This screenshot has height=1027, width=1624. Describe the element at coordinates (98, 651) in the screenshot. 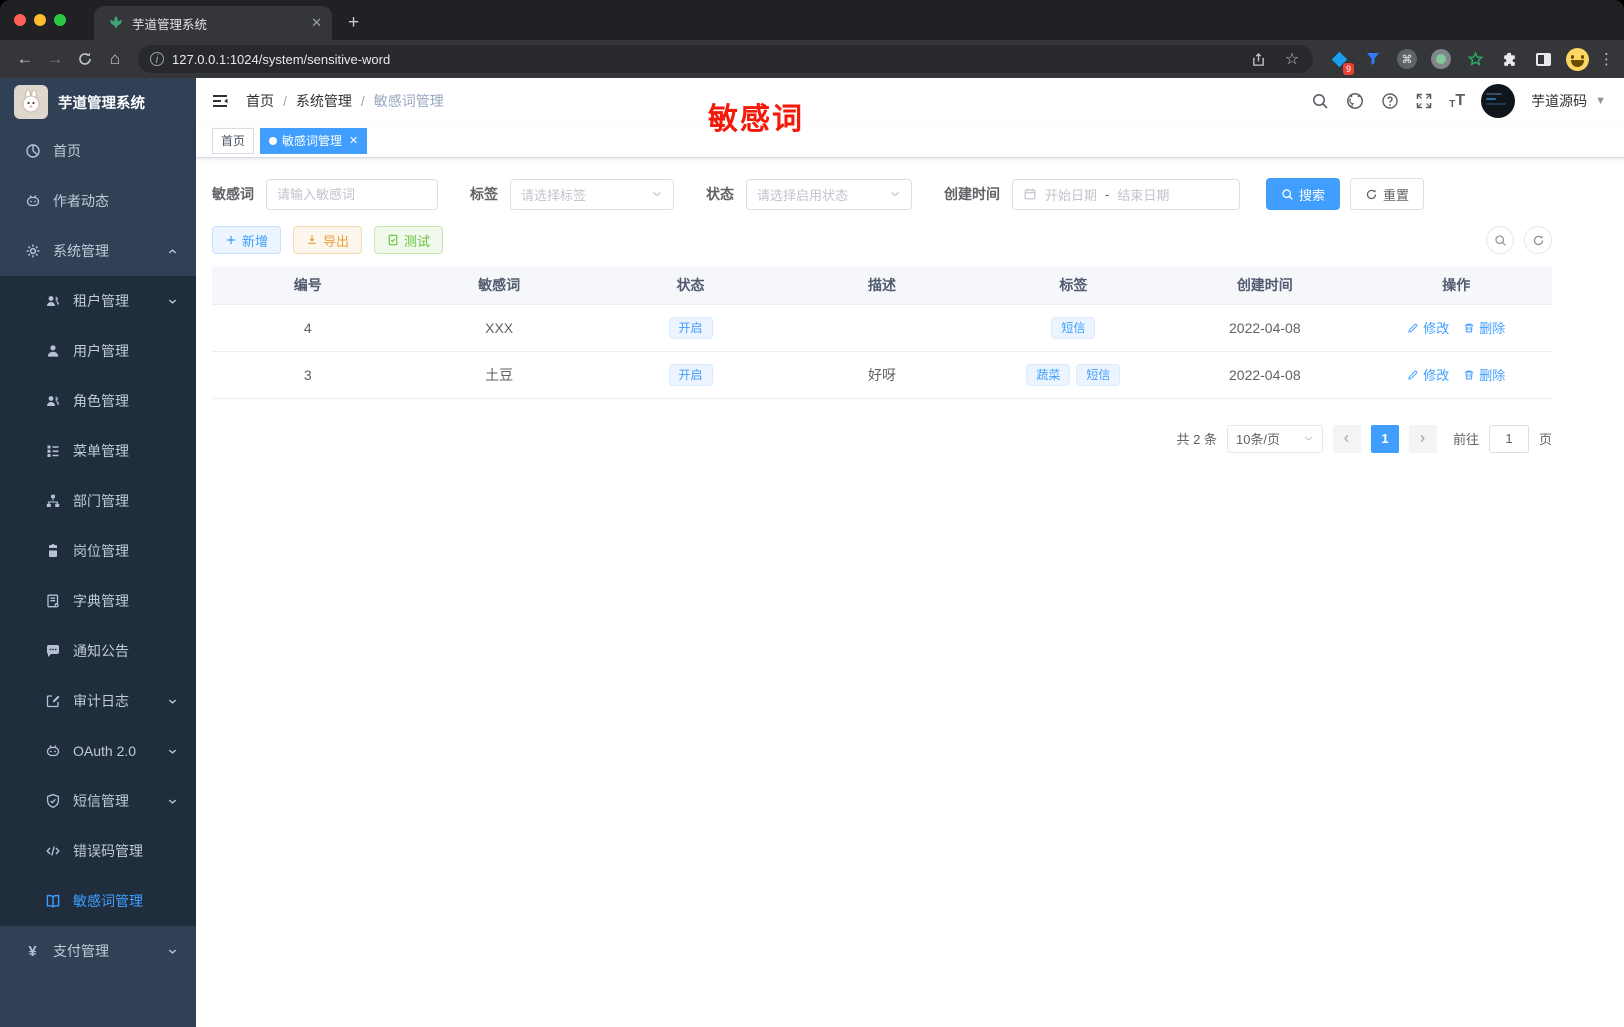

I see `sidebar-item-notice: 通知公告` at that location.